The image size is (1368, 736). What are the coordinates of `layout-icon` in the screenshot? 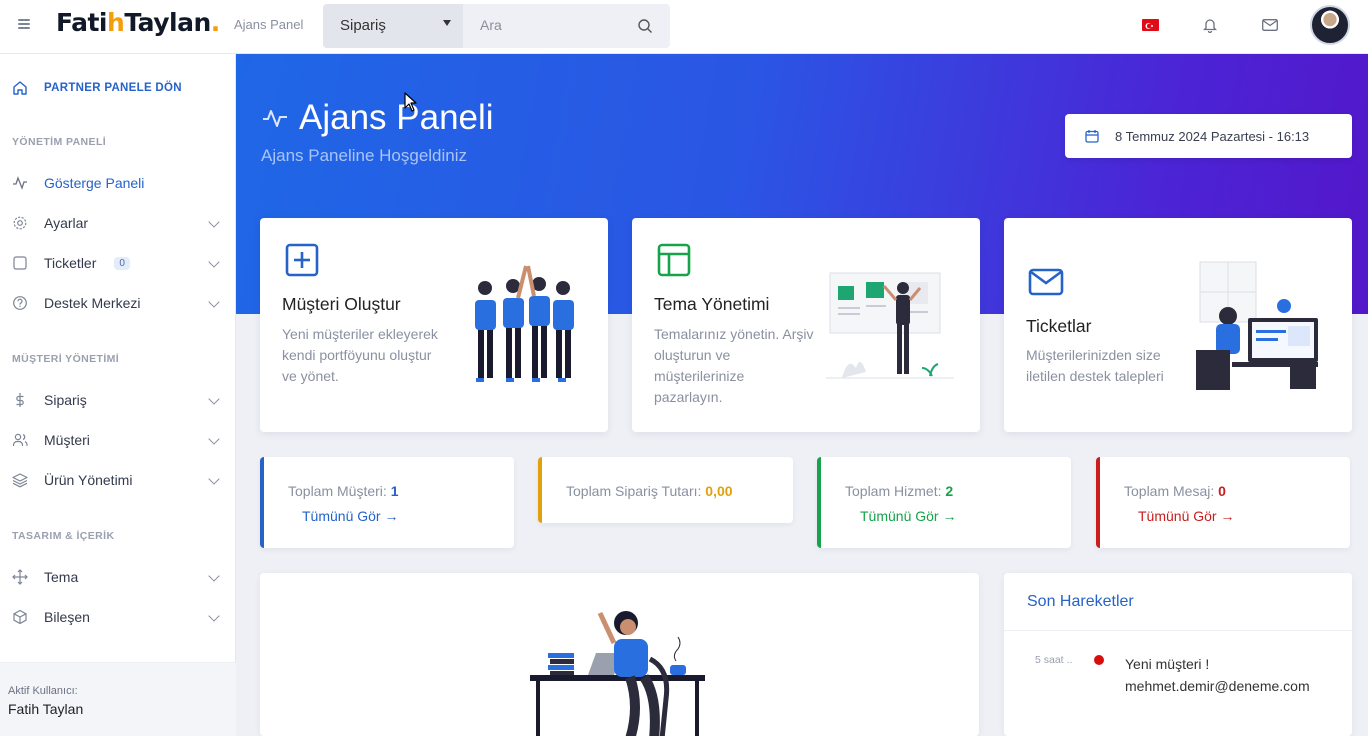 It's located at (674, 260).